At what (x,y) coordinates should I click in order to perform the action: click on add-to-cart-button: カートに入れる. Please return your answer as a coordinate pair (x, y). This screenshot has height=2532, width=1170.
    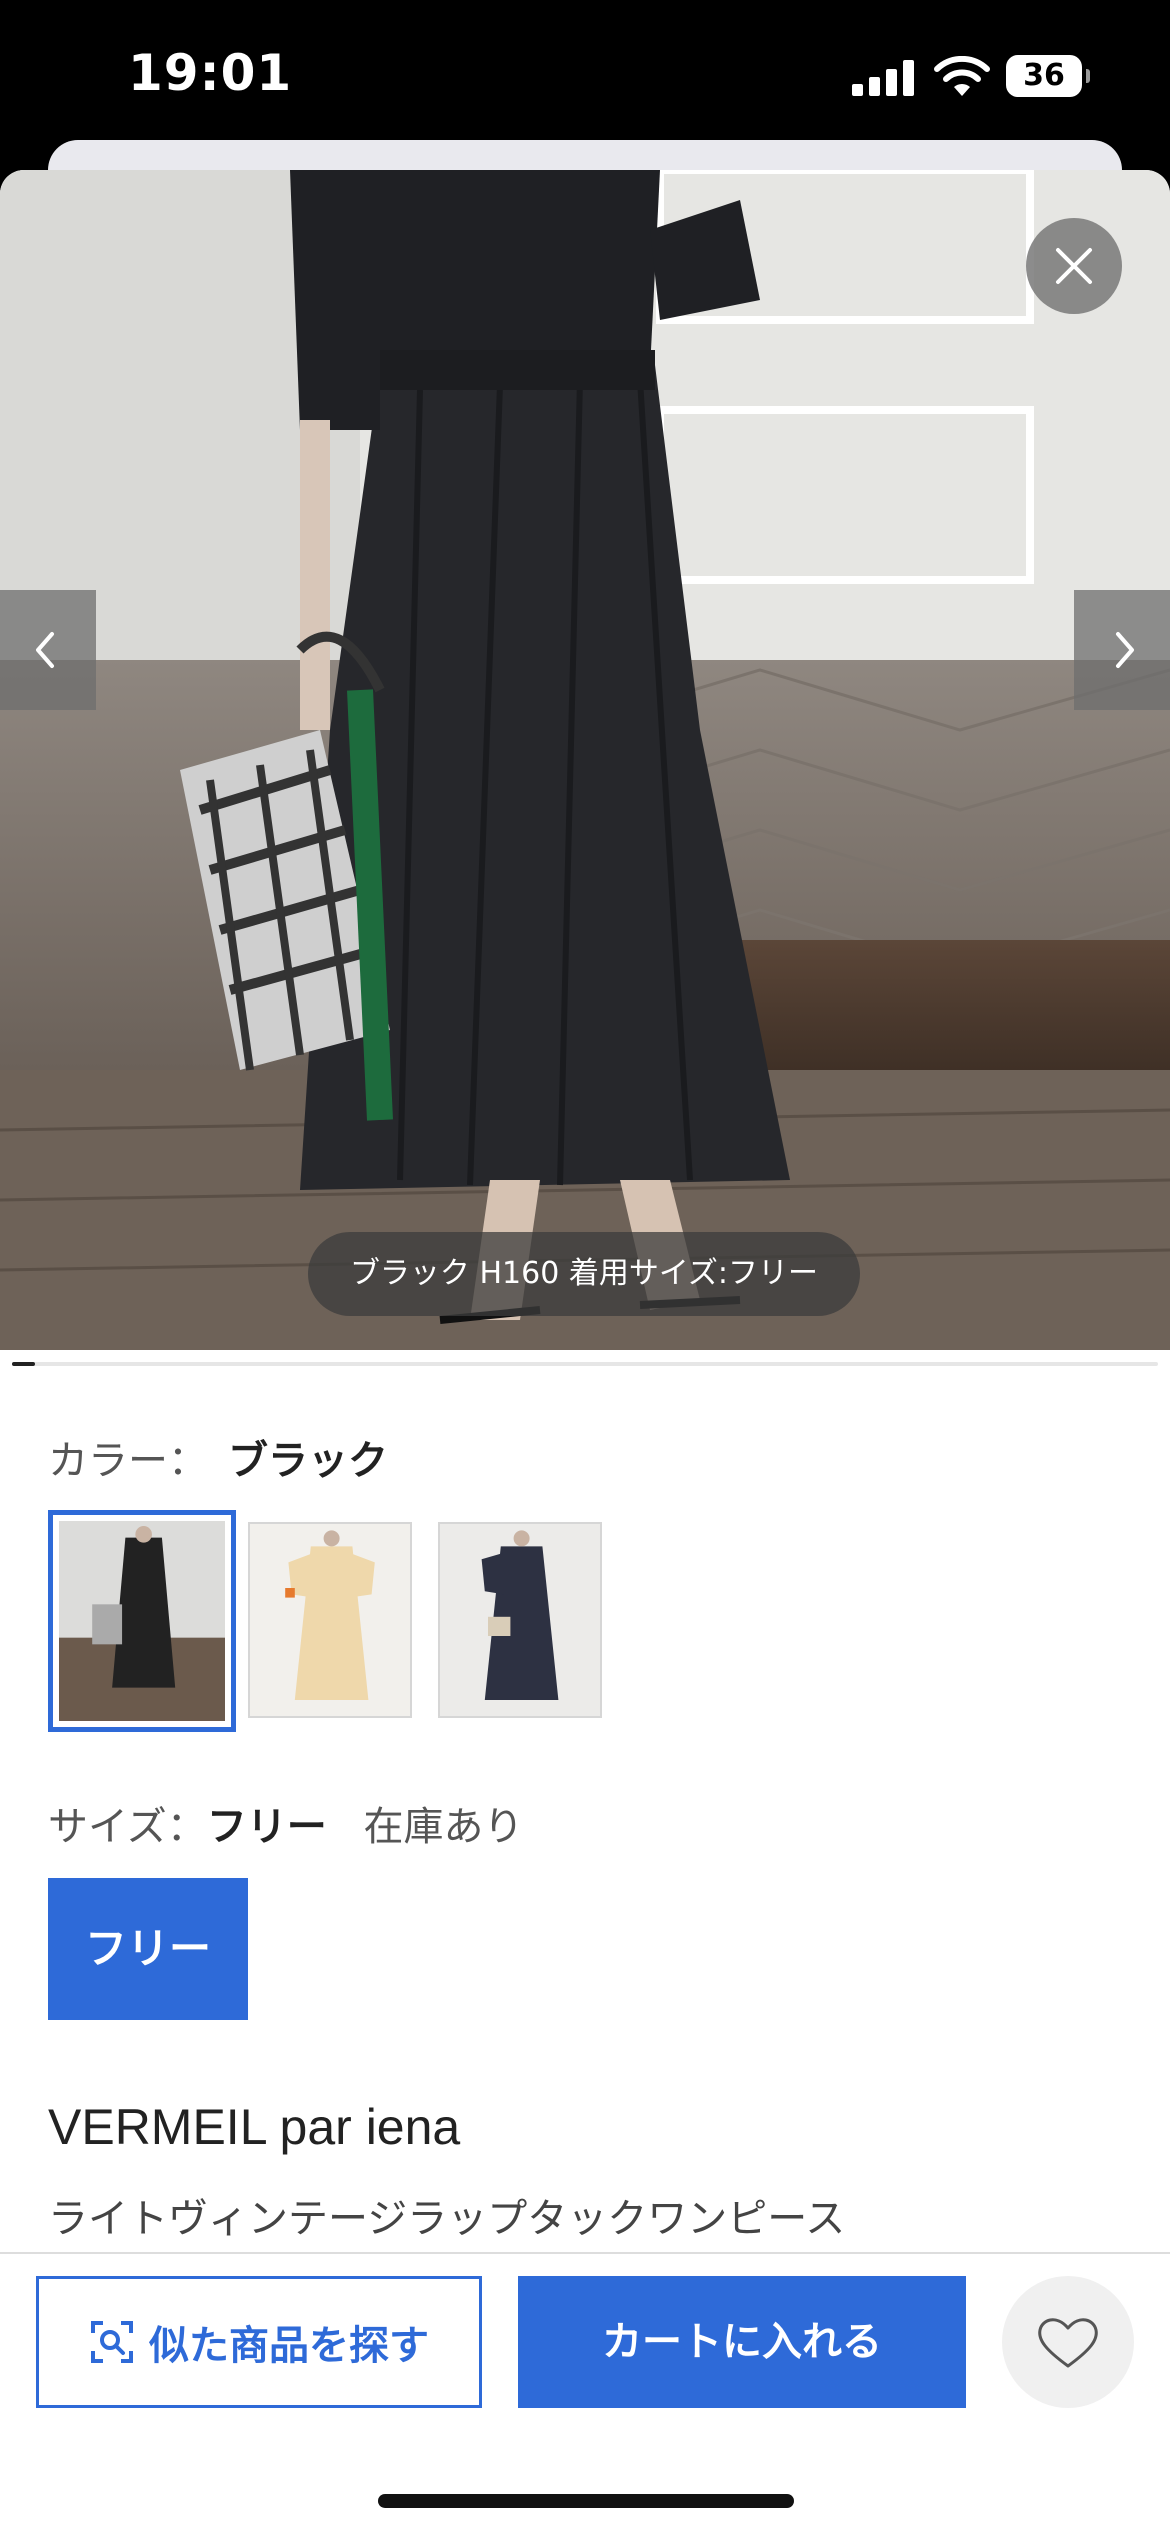
    Looking at the image, I should click on (742, 2342).